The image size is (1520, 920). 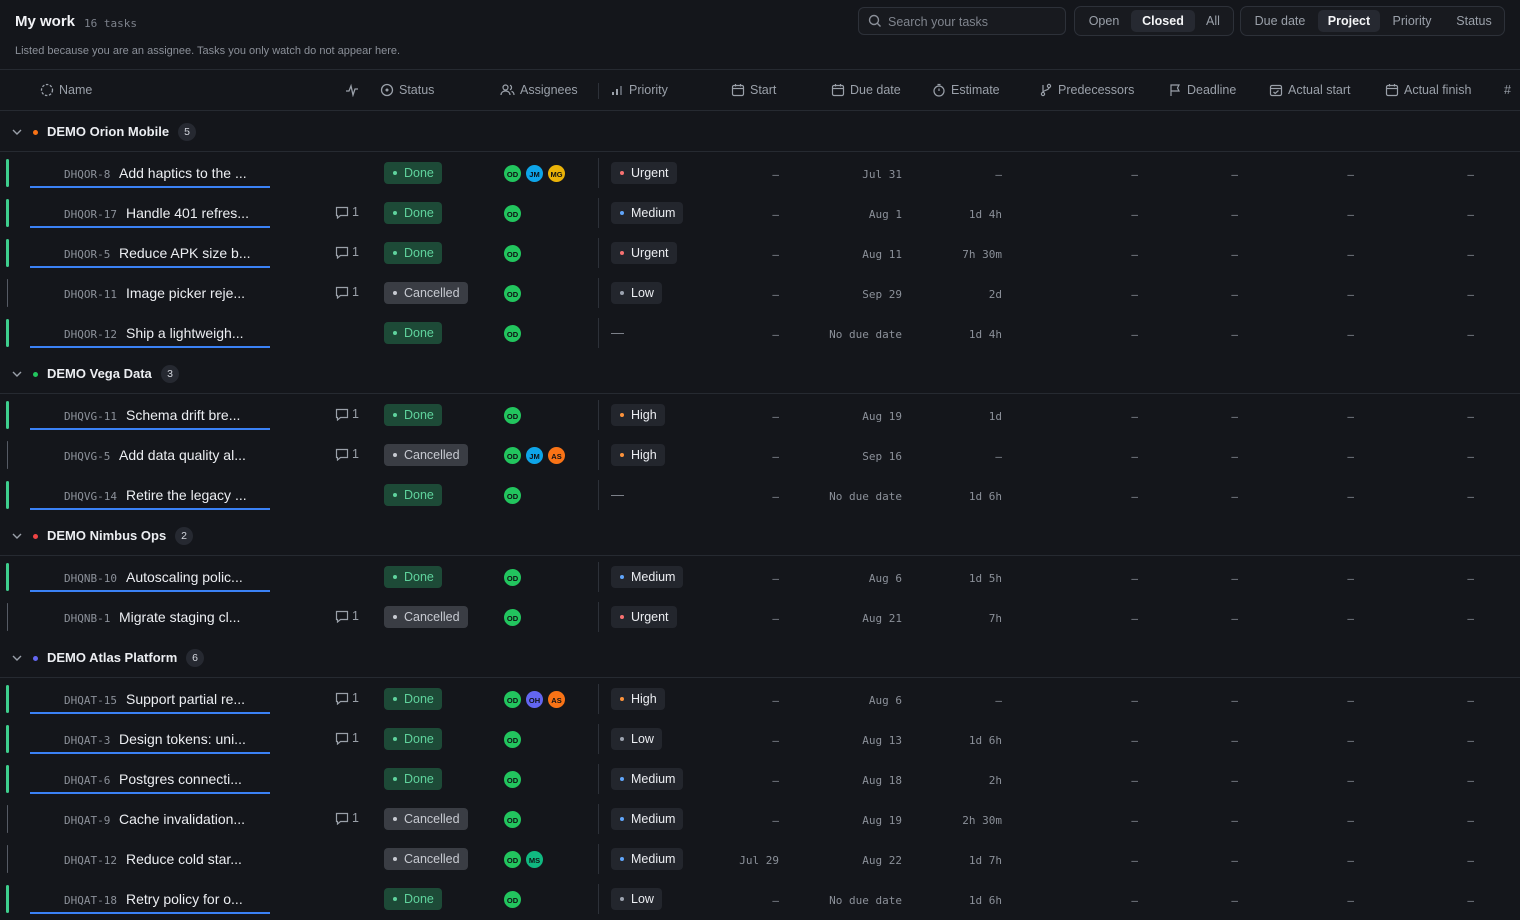 I want to click on group-by-status: Status, so click(x=1474, y=21).